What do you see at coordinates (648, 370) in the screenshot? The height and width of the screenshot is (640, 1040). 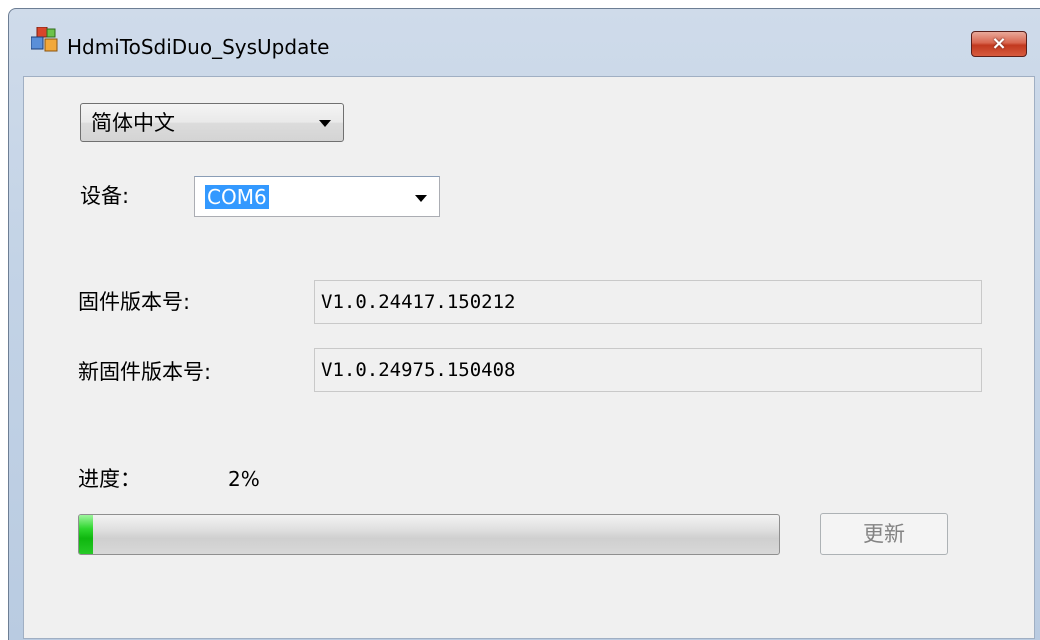 I see `new-firmware-version-field: V1.0.24975.150408` at bounding box center [648, 370].